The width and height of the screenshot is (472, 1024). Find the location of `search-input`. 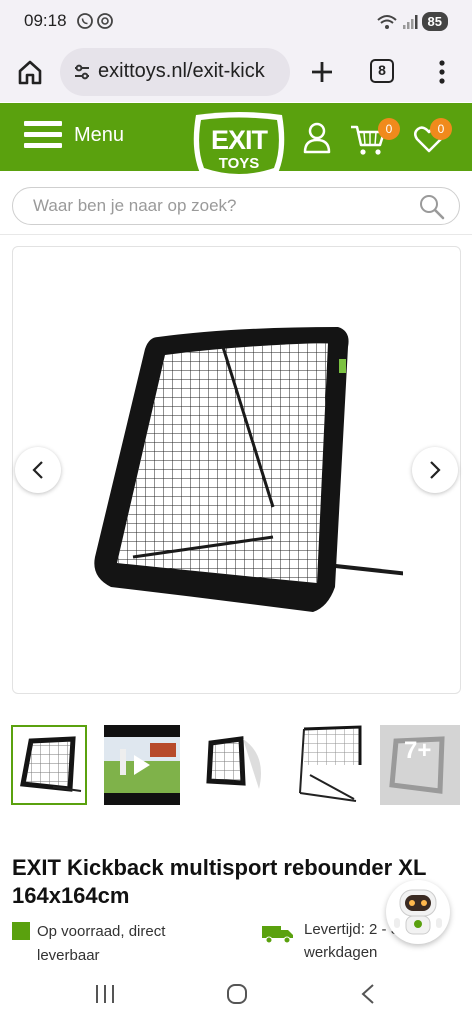

search-input is located at coordinates (213, 206).